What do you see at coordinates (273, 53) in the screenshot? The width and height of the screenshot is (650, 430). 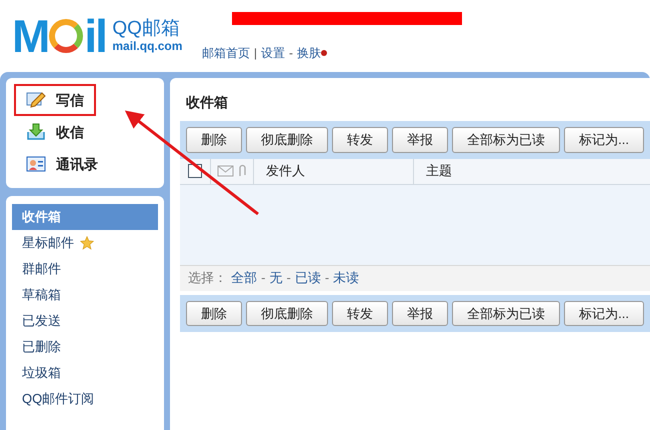 I see `nav-link: 设置` at bounding box center [273, 53].